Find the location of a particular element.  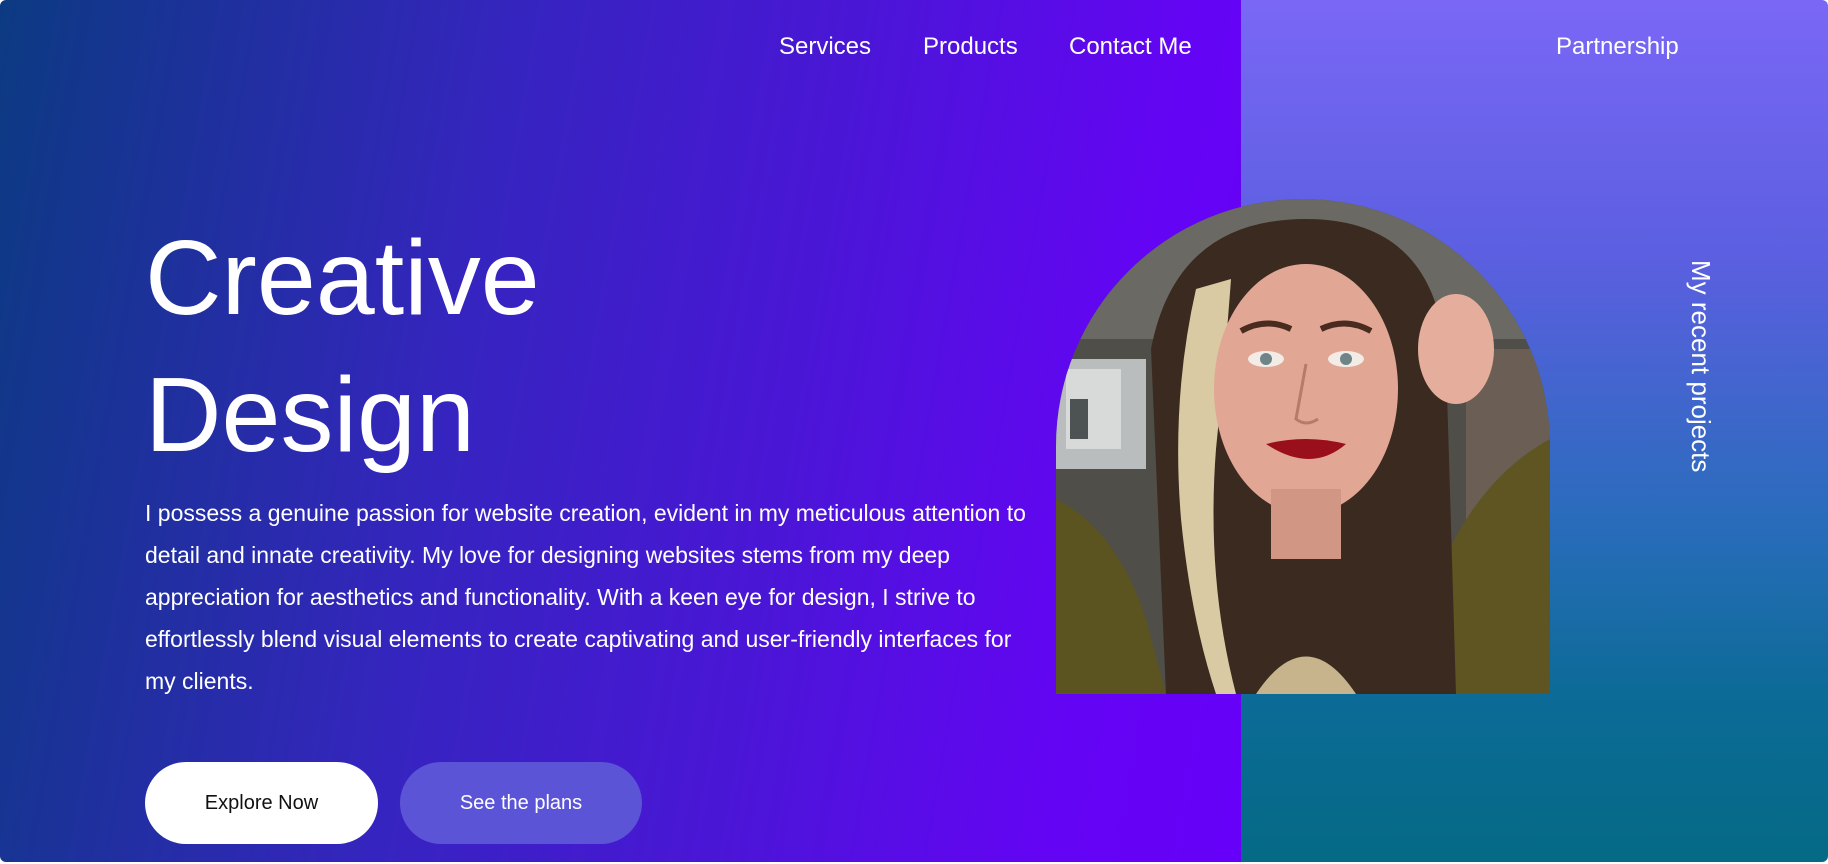

nav-partnership-link: Partnership is located at coordinates (1617, 47).